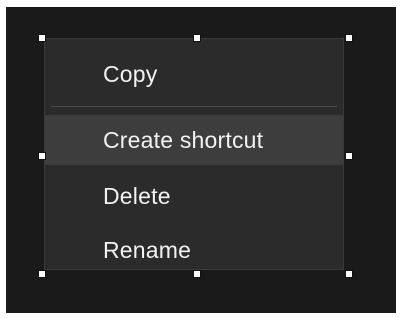  I want to click on menu-item-label: Rename, so click(147, 249).